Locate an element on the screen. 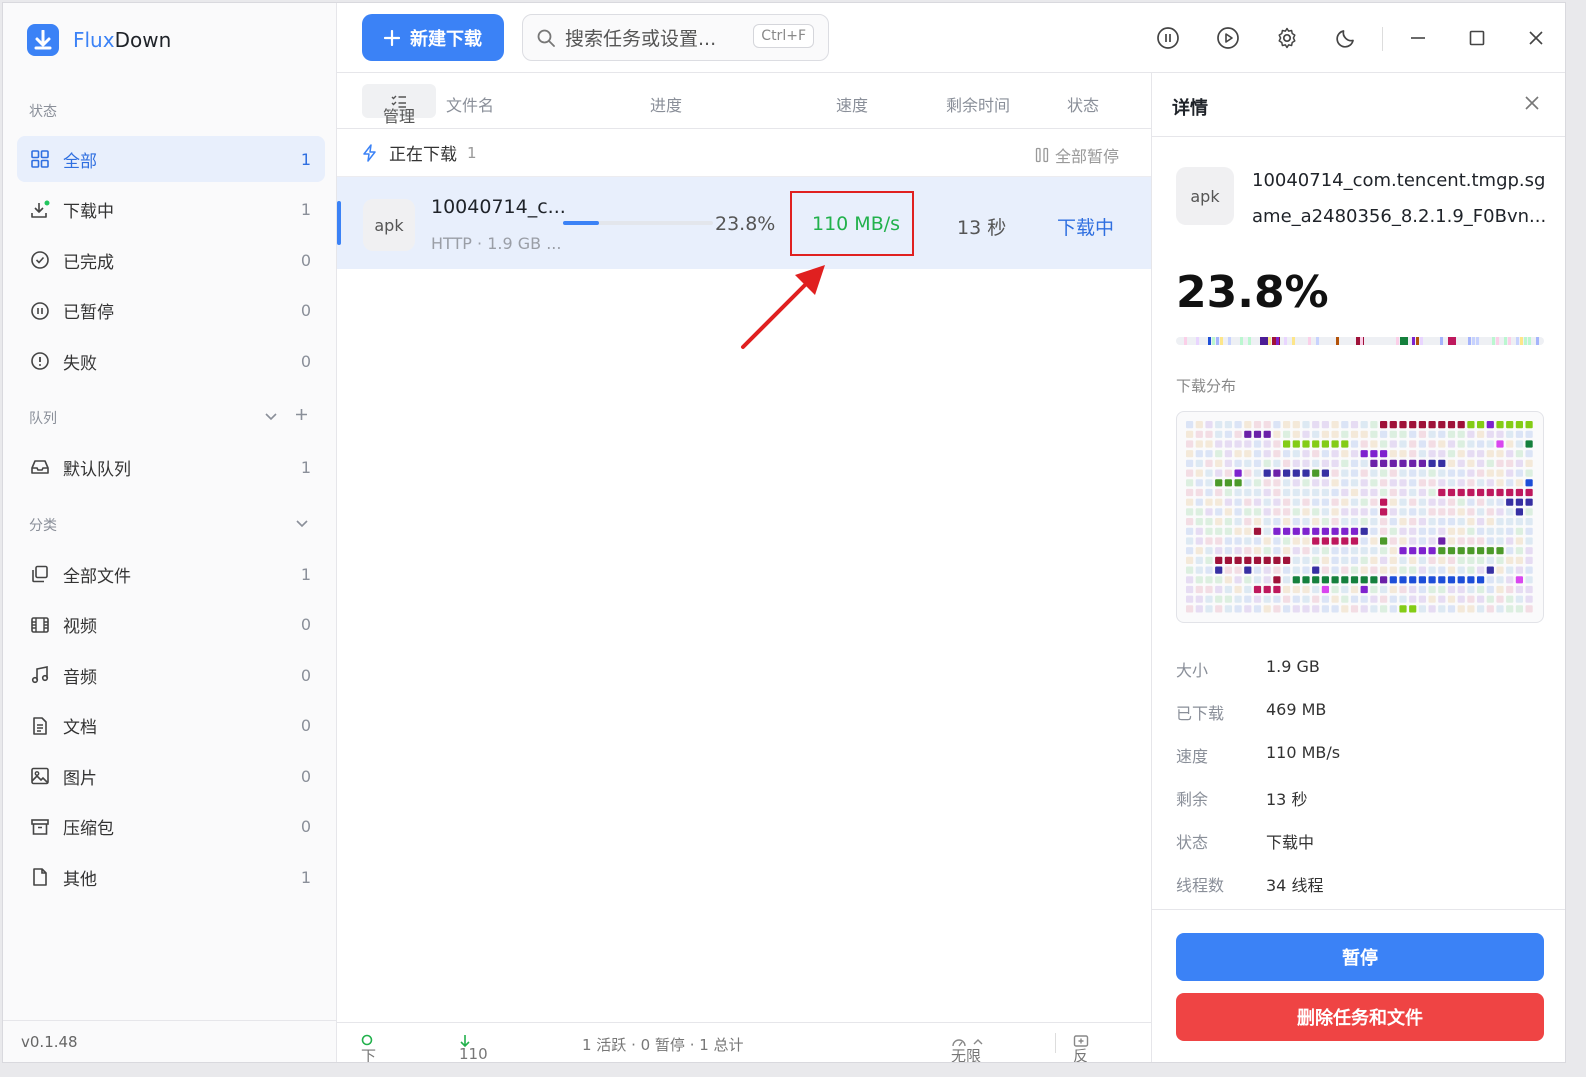  column-header: 管理 文件名 进度 速度 剩余时间 状态 is located at coordinates (744, 101).